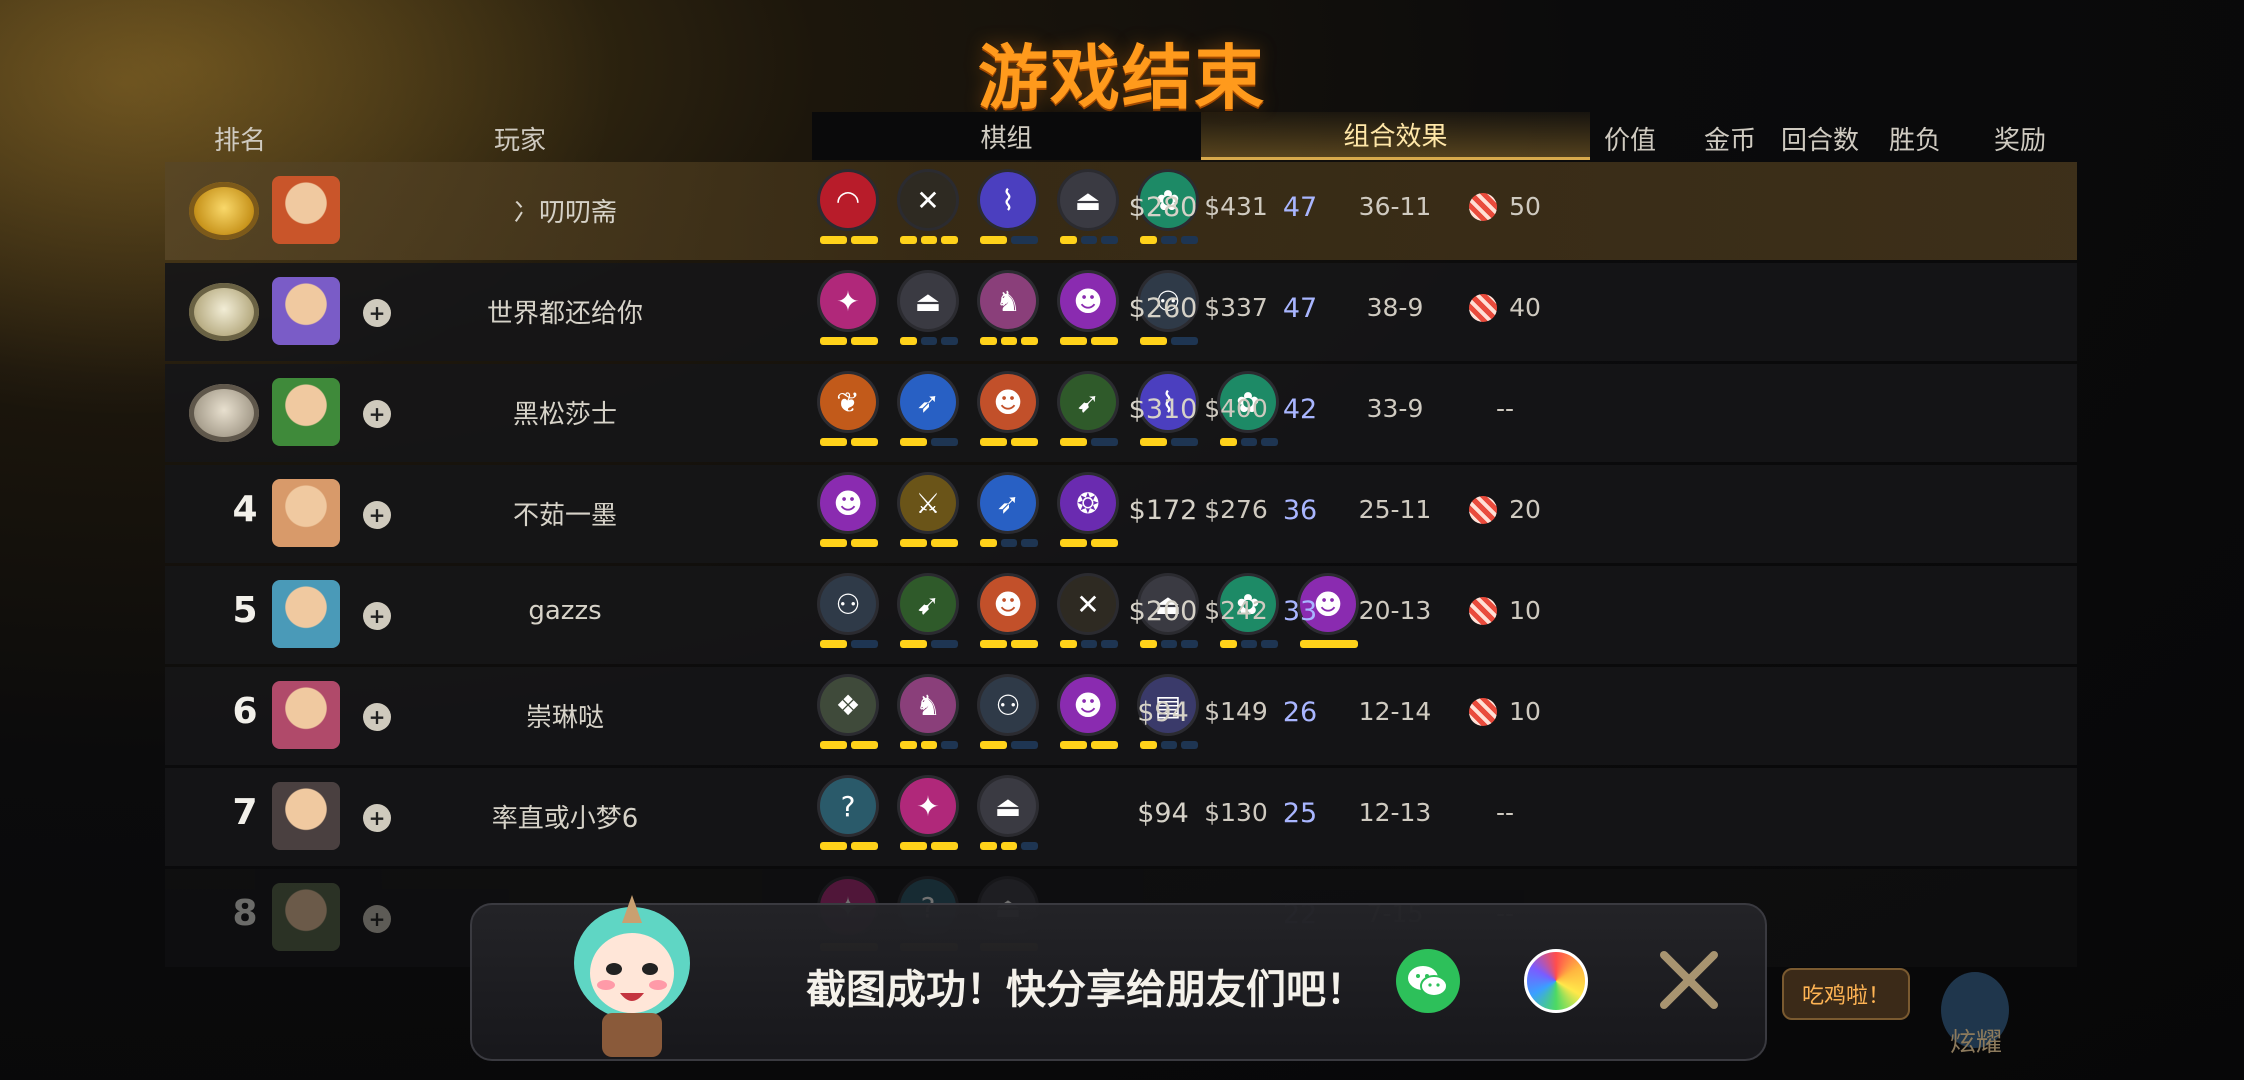  I want to click on reward-value: 10, so click(1525, 610).